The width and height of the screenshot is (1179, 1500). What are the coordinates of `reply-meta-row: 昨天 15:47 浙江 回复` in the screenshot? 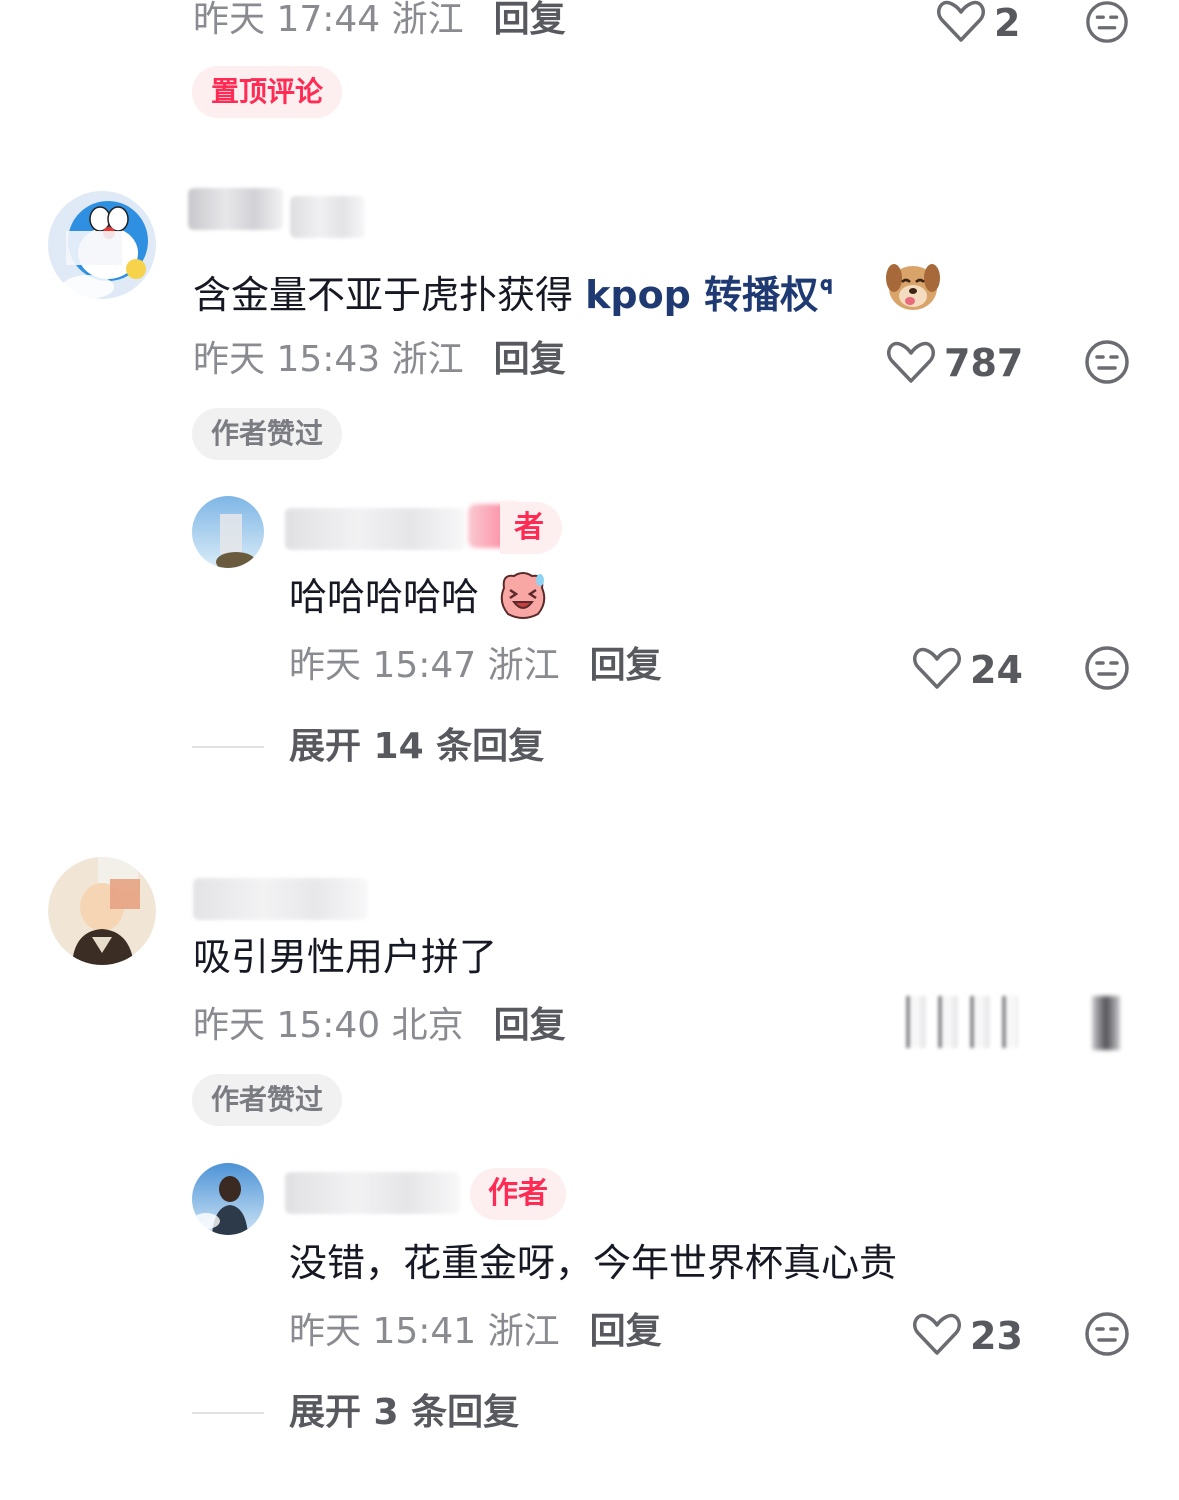 It's located at (475, 666).